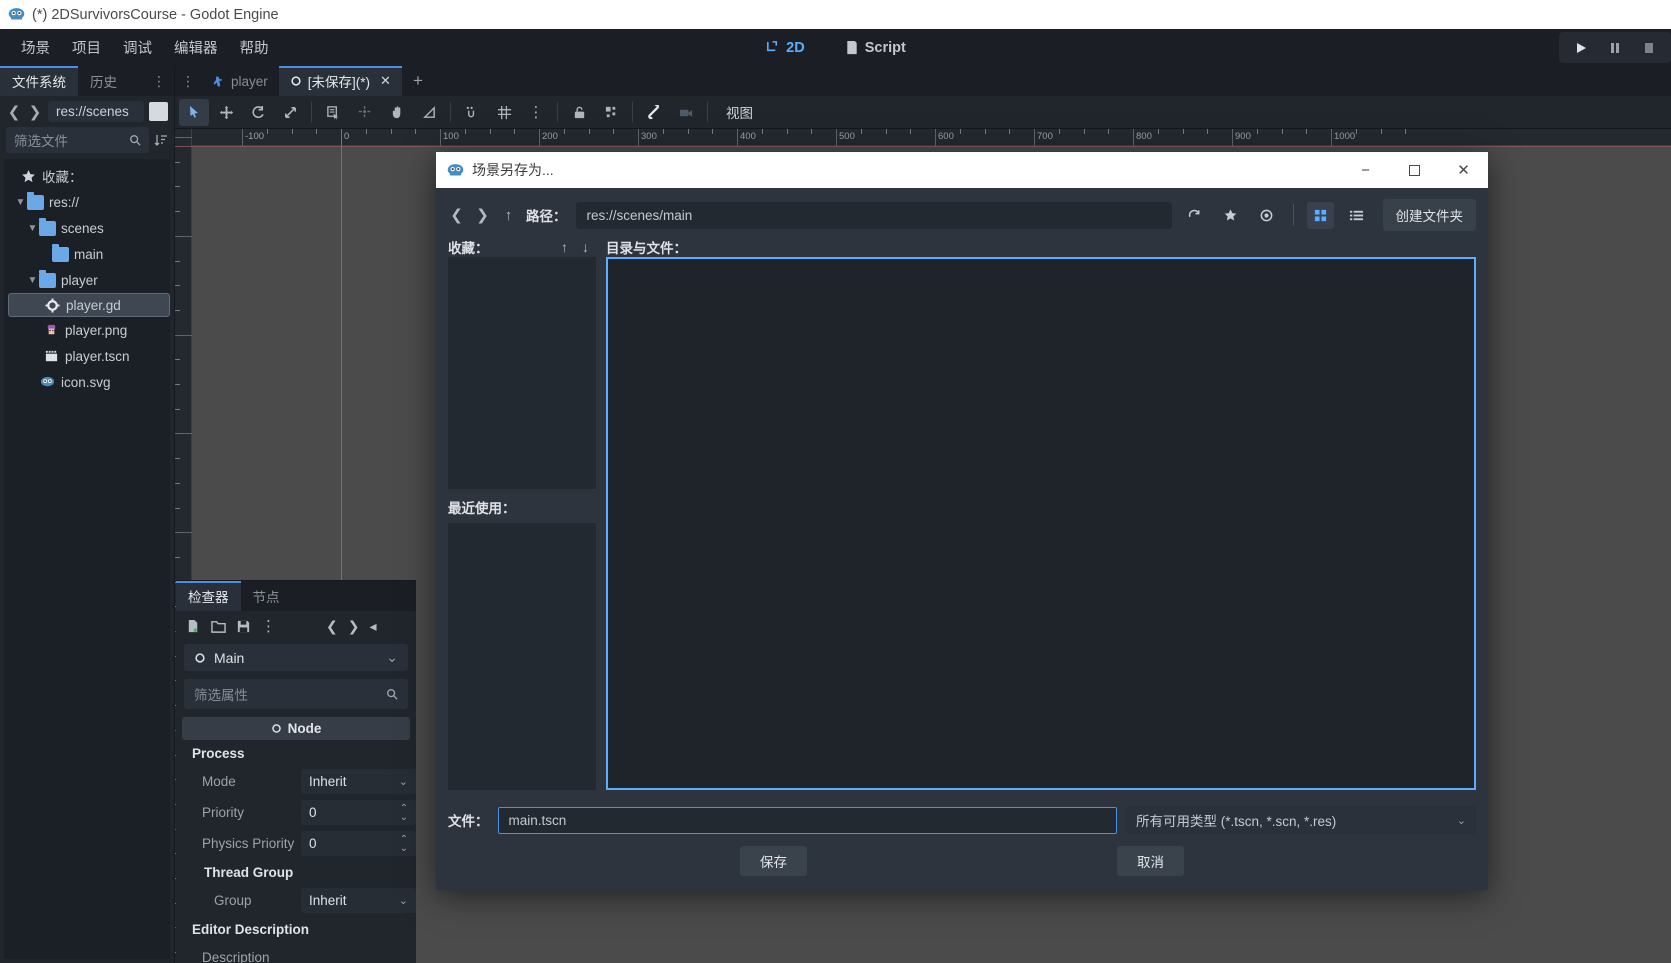  What do you see at coordinates (875, 48) in the screenshot?
I see `mode-button-script: Script` at bounding box center [875, 48].